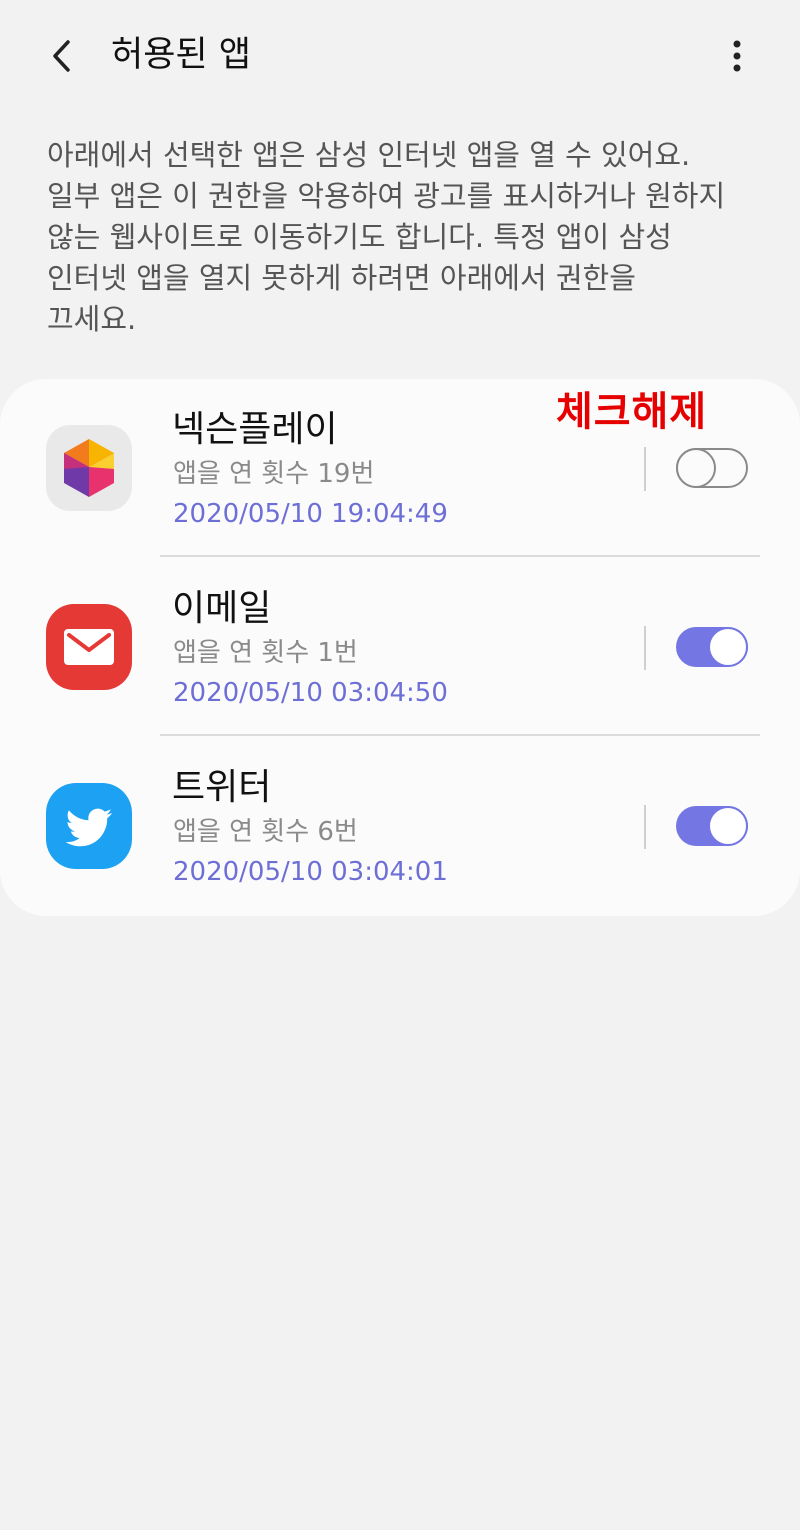 The height and width of the screenshot is (1530, 800). What do you see at coordinates (265, 832) in the screenshot?
I see `open-count: 앱을 연 횟수 6번` at bounding box center [265, 832].